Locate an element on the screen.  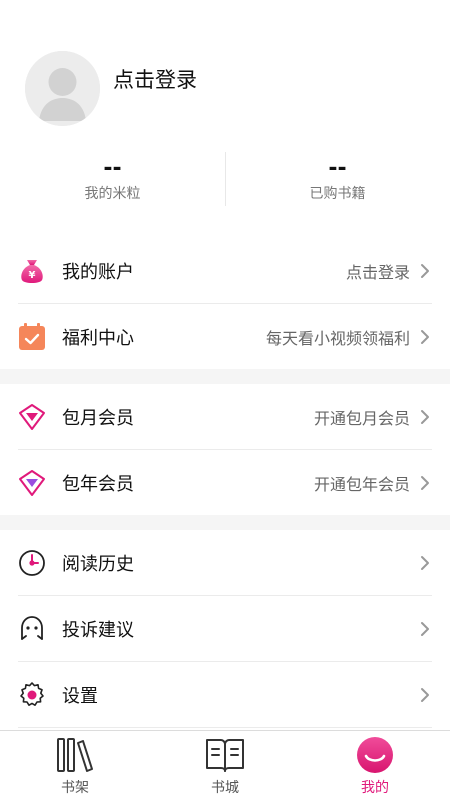
tab-label: 书城 is located at coordinates (225, 788).